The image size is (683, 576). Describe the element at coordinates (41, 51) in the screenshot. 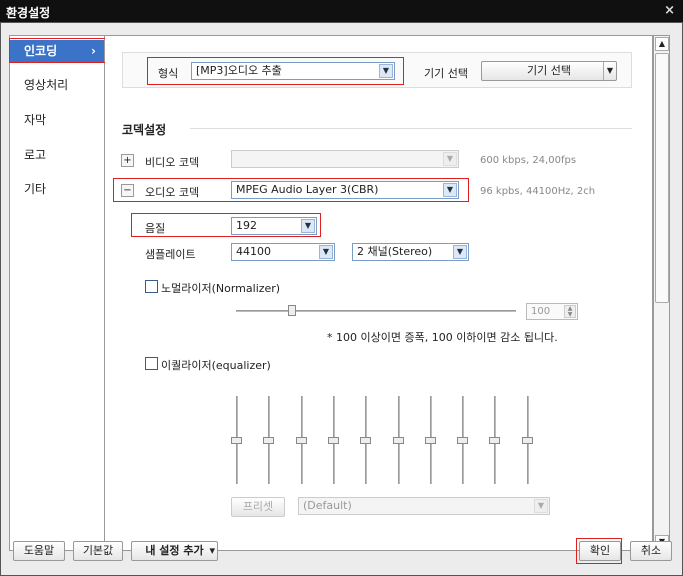

I see `sidebar-item-label: 인코딩` at that location.